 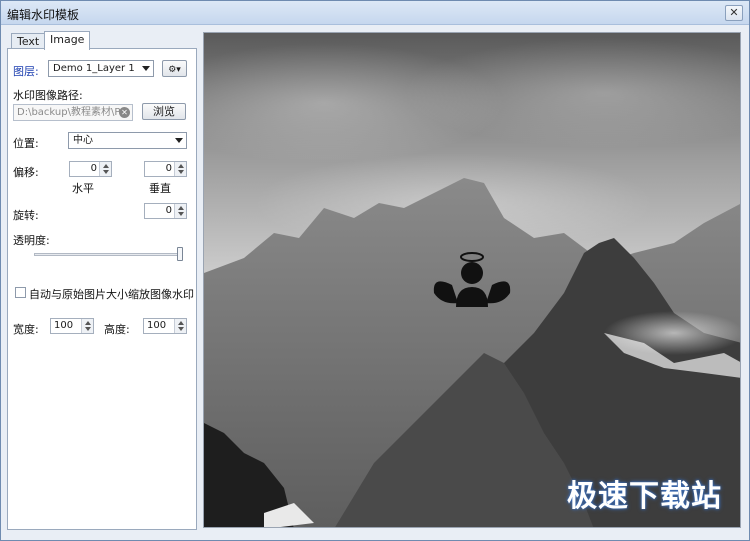 I want to click on rotation-stepper: 0, so click(x=165, y=211).